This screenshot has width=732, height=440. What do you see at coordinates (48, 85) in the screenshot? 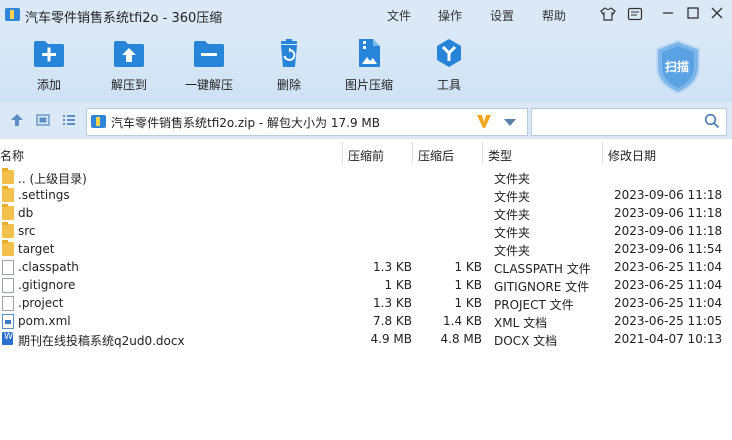
I see `add-label: 添加` at bounding box center [48, 85].